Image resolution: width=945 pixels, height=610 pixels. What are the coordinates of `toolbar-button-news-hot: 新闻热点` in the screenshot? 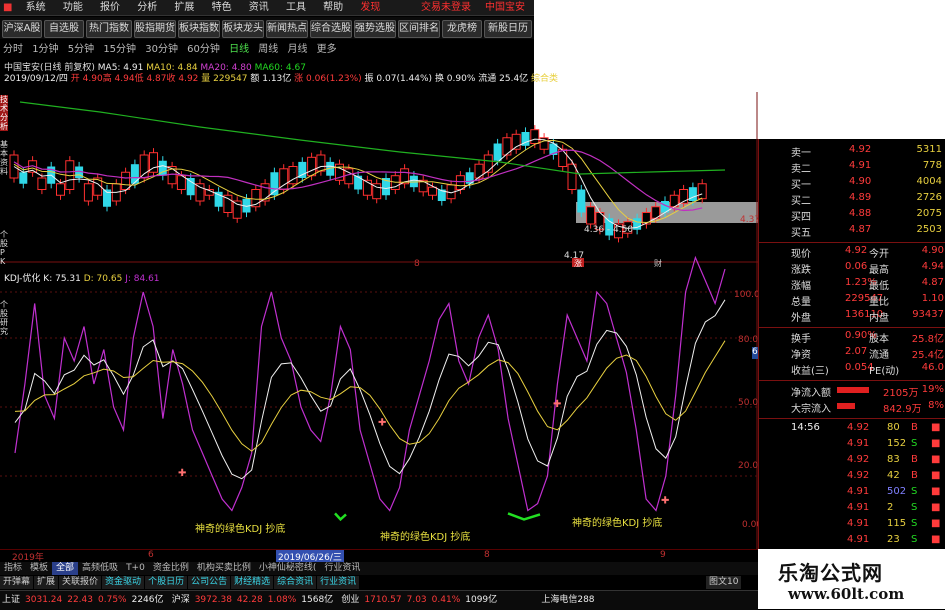 It's located at (287, 29).